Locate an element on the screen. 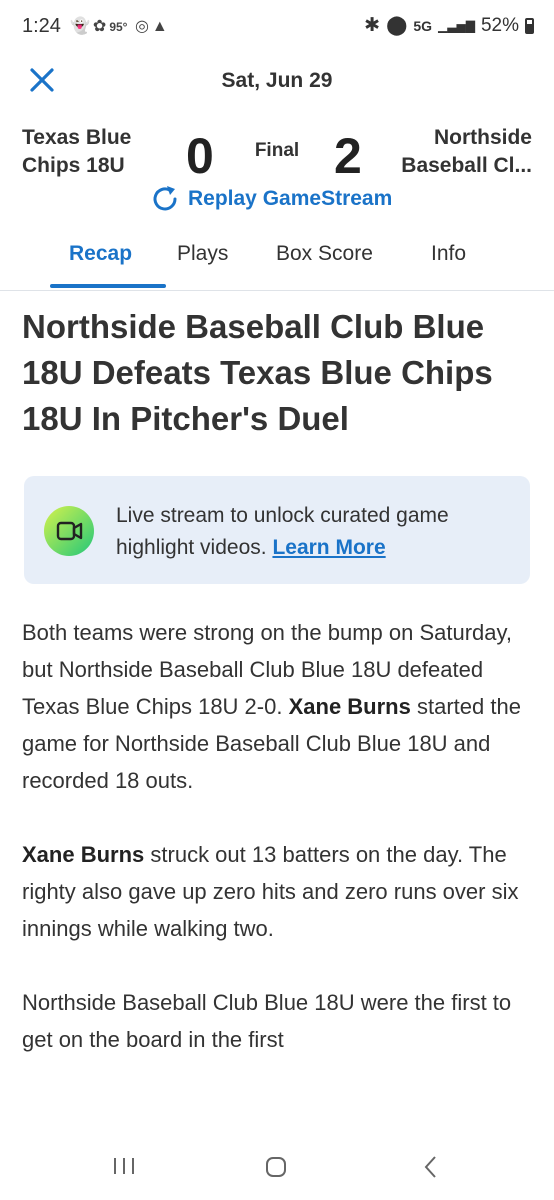  replay-gamestream-button: Replay GameStream is located at coordinates (271, 199).